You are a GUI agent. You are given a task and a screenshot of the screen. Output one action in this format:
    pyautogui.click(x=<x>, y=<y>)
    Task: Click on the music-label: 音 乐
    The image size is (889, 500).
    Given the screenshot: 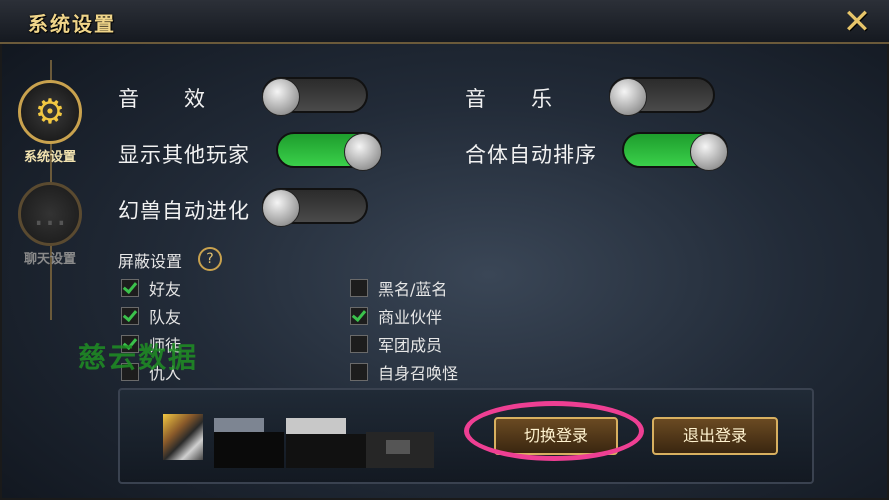 What is the action you would take?
    pyautogui.click(x=509, y=99)
    